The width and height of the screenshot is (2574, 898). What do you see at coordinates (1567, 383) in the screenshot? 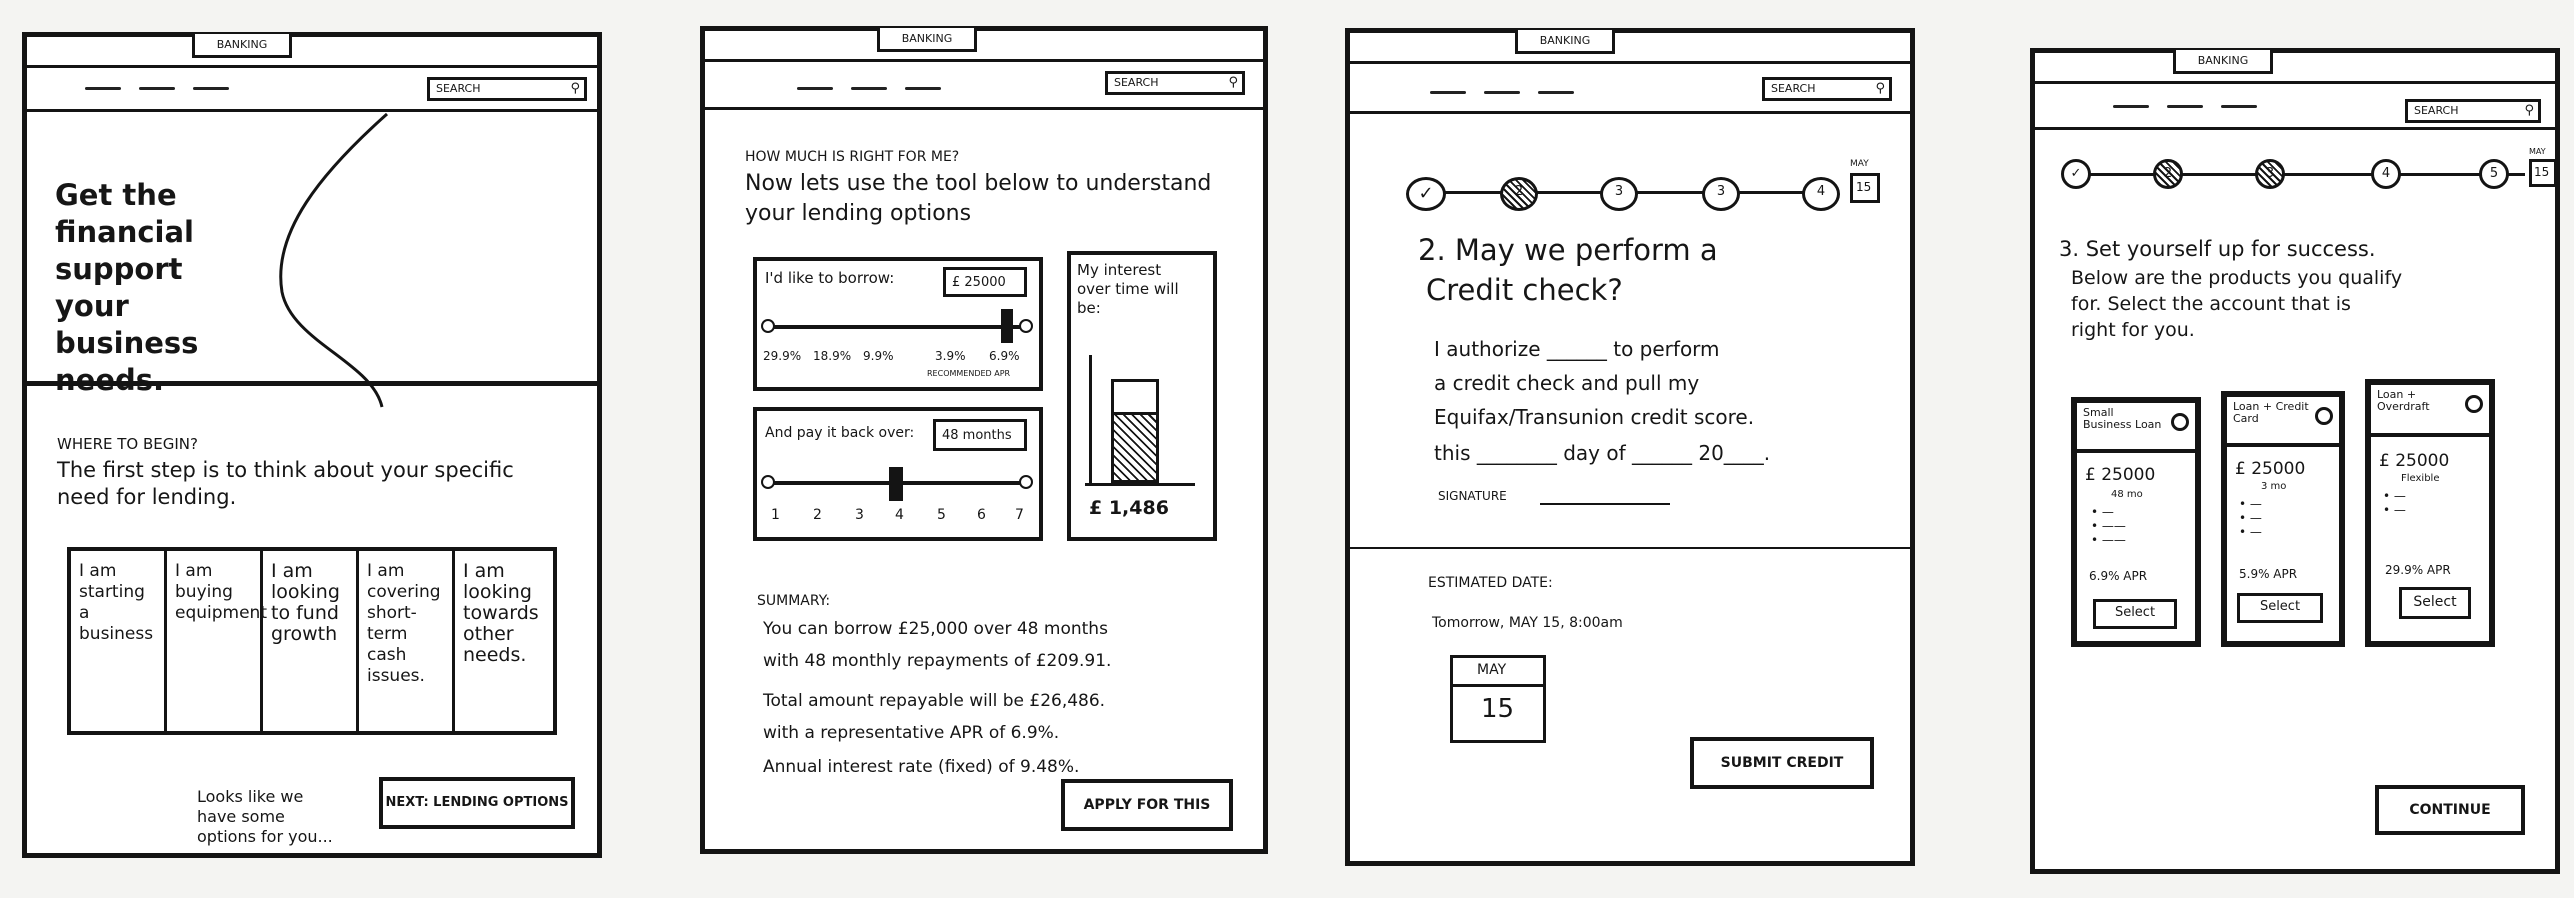
I see `consent-line: a credit check and pull my` at bounding box center [1567, 383].